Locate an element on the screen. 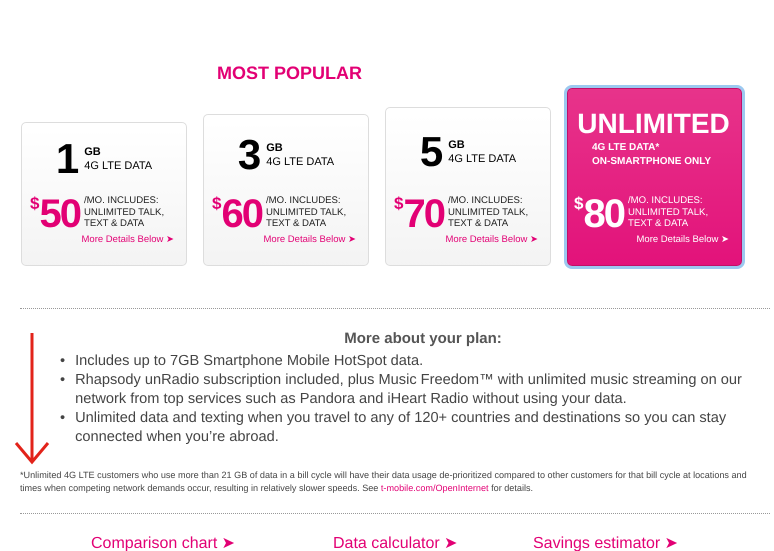 The width and height of the screenshot is (774, 551). feature-bullet: Unlimited data and texting when you travel to any of 120+ countries and destinations so you can stay connected when you’re abroad. is located at coordinates (401, 428).